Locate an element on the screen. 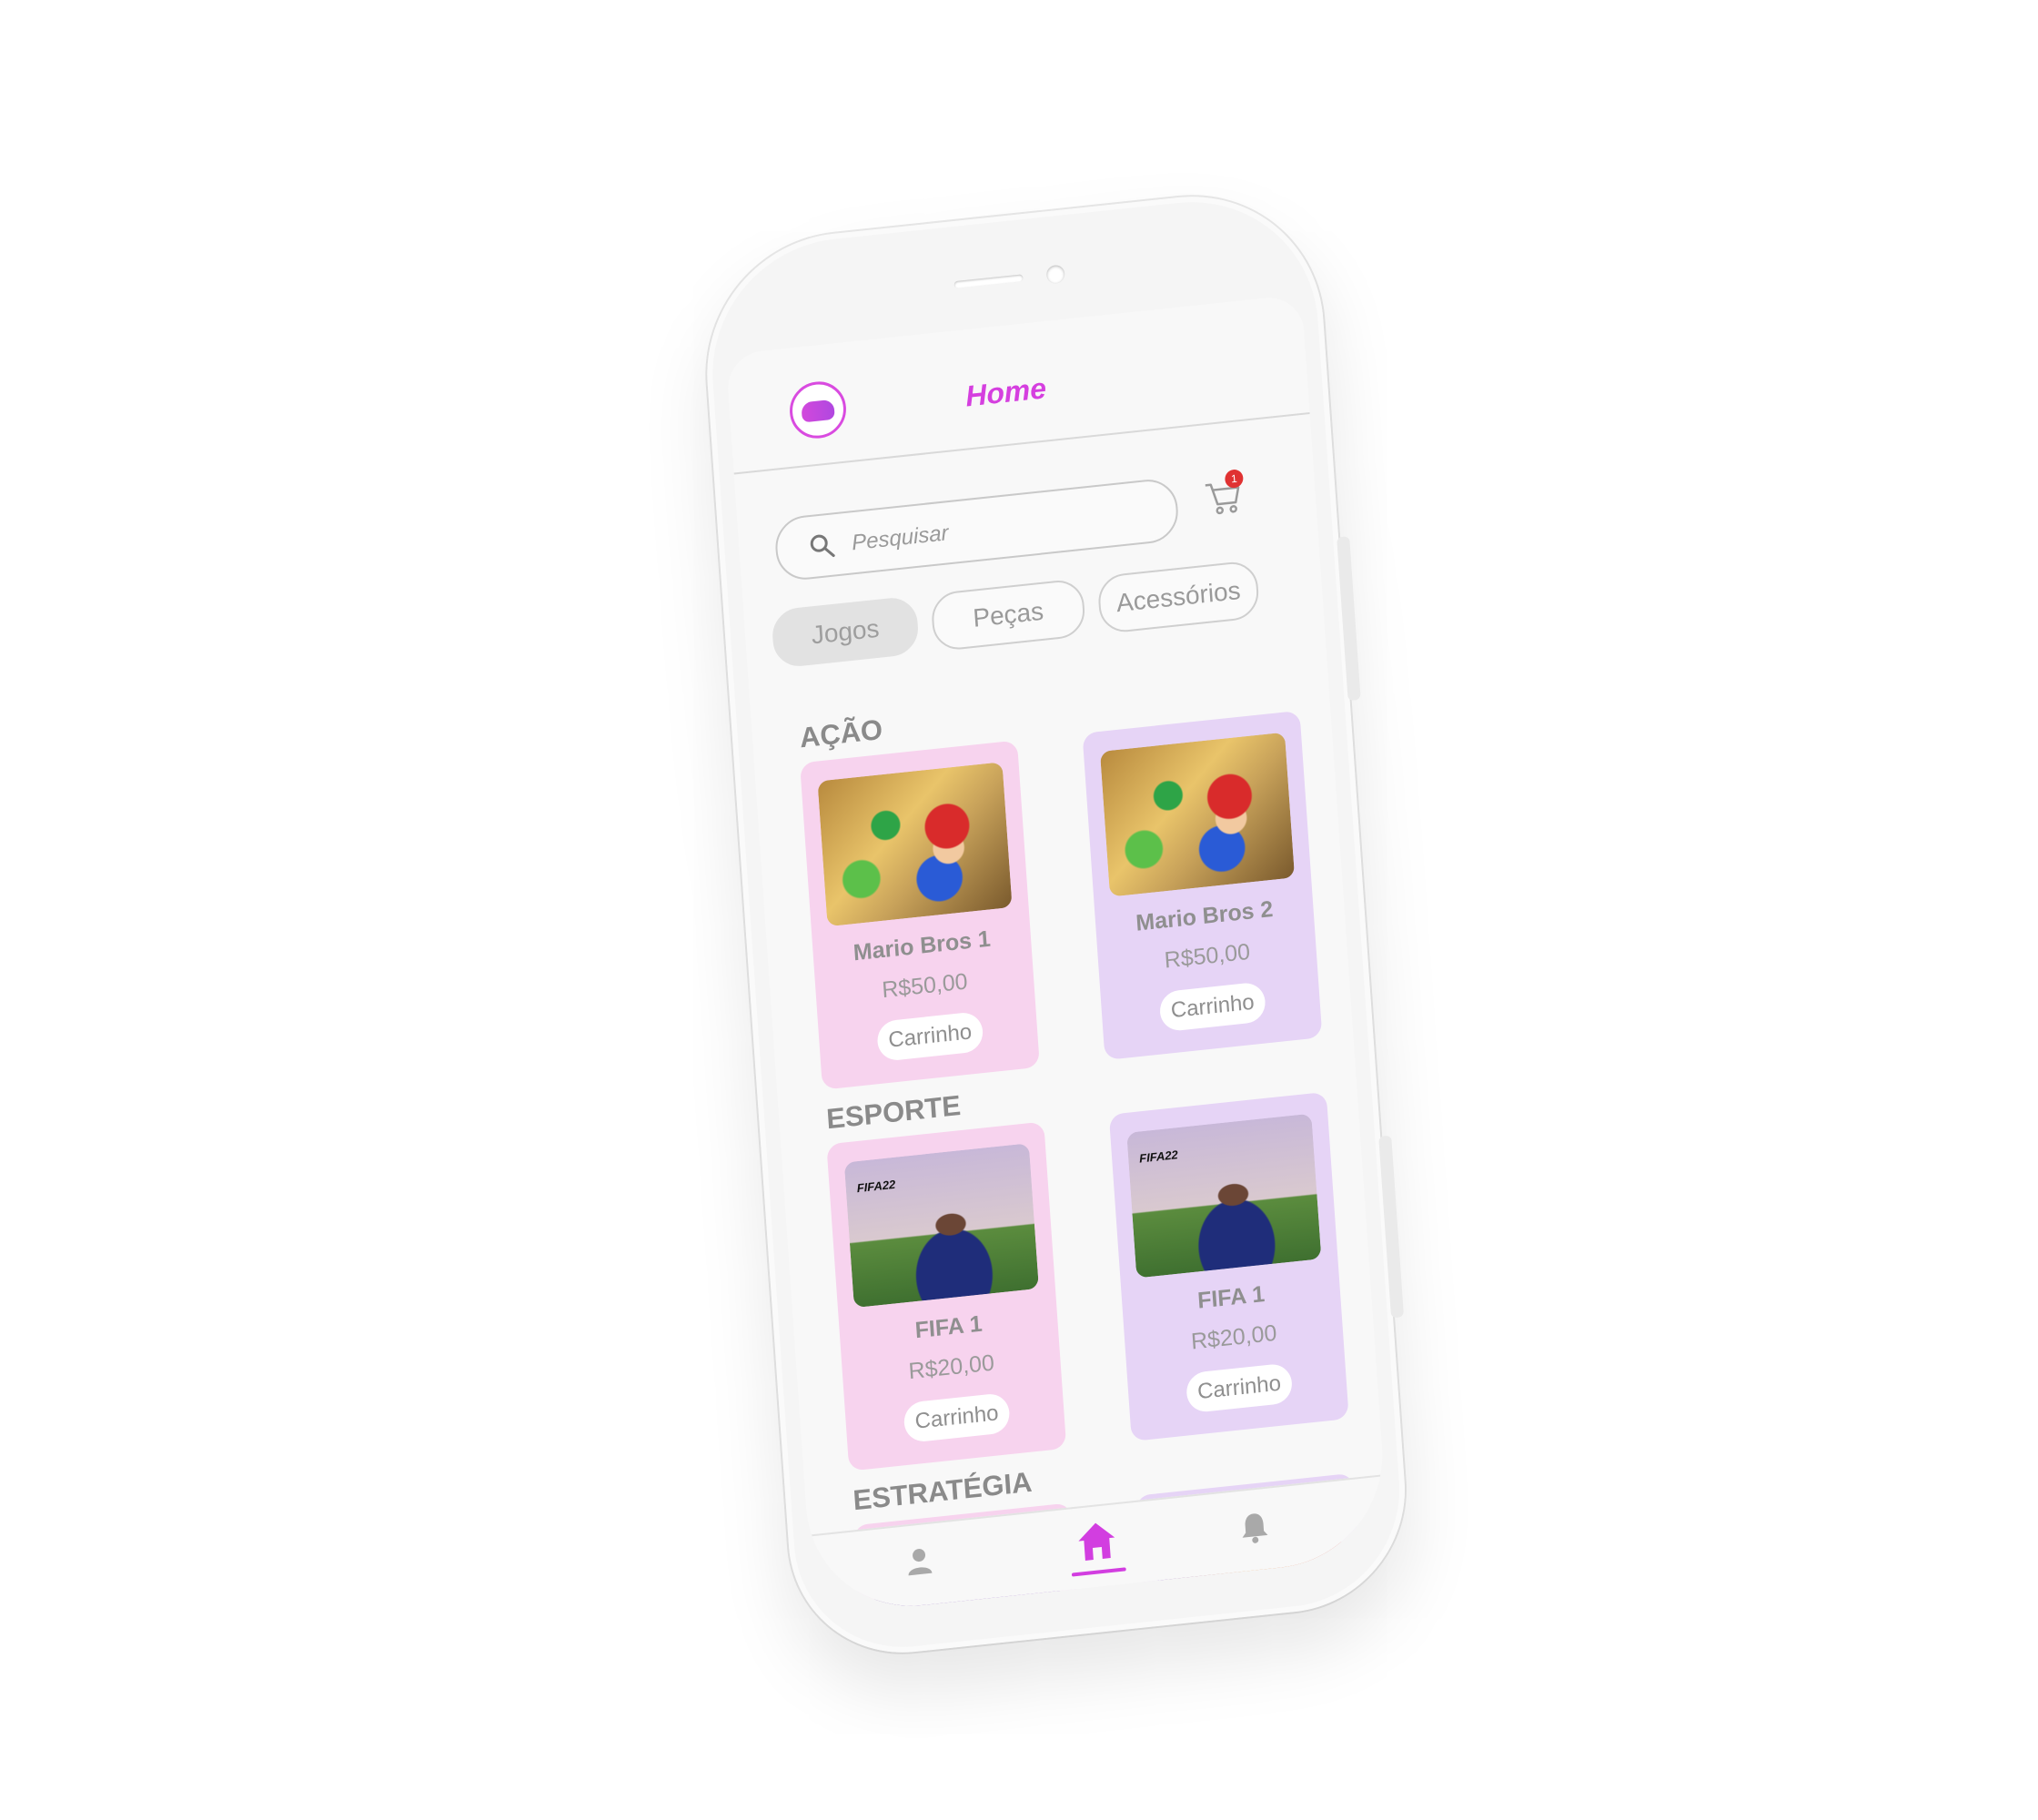 This screenshot has height=1820, width=2038. tab-jogos: Jogos is located at coordinates (845, 632).